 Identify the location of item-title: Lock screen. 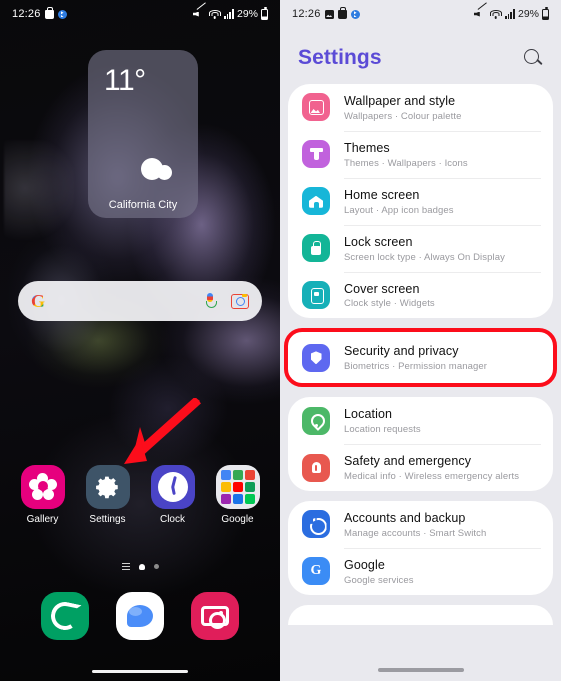
(378, 241).